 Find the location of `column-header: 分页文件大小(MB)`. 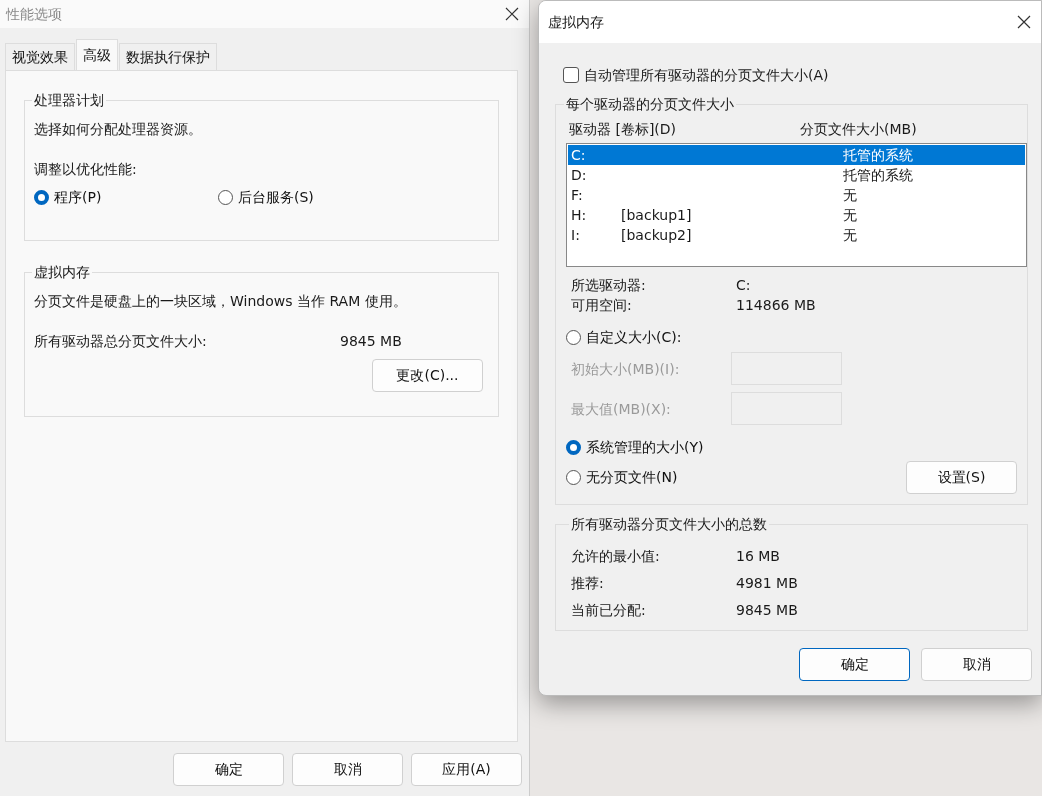

column-header: 分页文件大小(MB) is located at coordinates (858, 129).